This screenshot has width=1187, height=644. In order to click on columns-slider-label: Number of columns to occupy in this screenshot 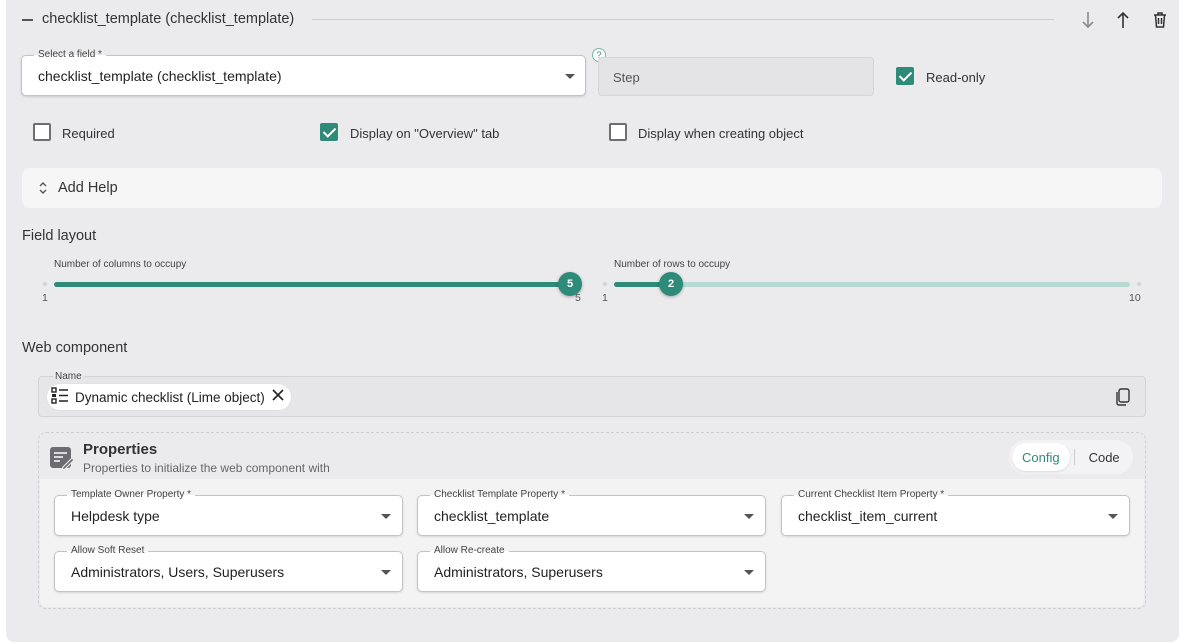, I will do `click(120, 264)`.